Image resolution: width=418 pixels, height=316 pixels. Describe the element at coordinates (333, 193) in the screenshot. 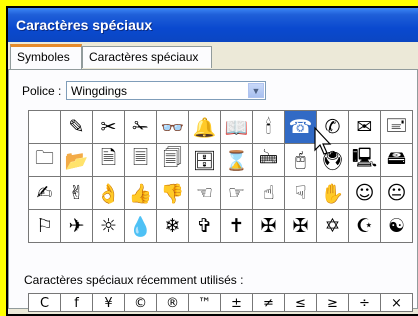

I see `symbol-cell: ✋` at that location.